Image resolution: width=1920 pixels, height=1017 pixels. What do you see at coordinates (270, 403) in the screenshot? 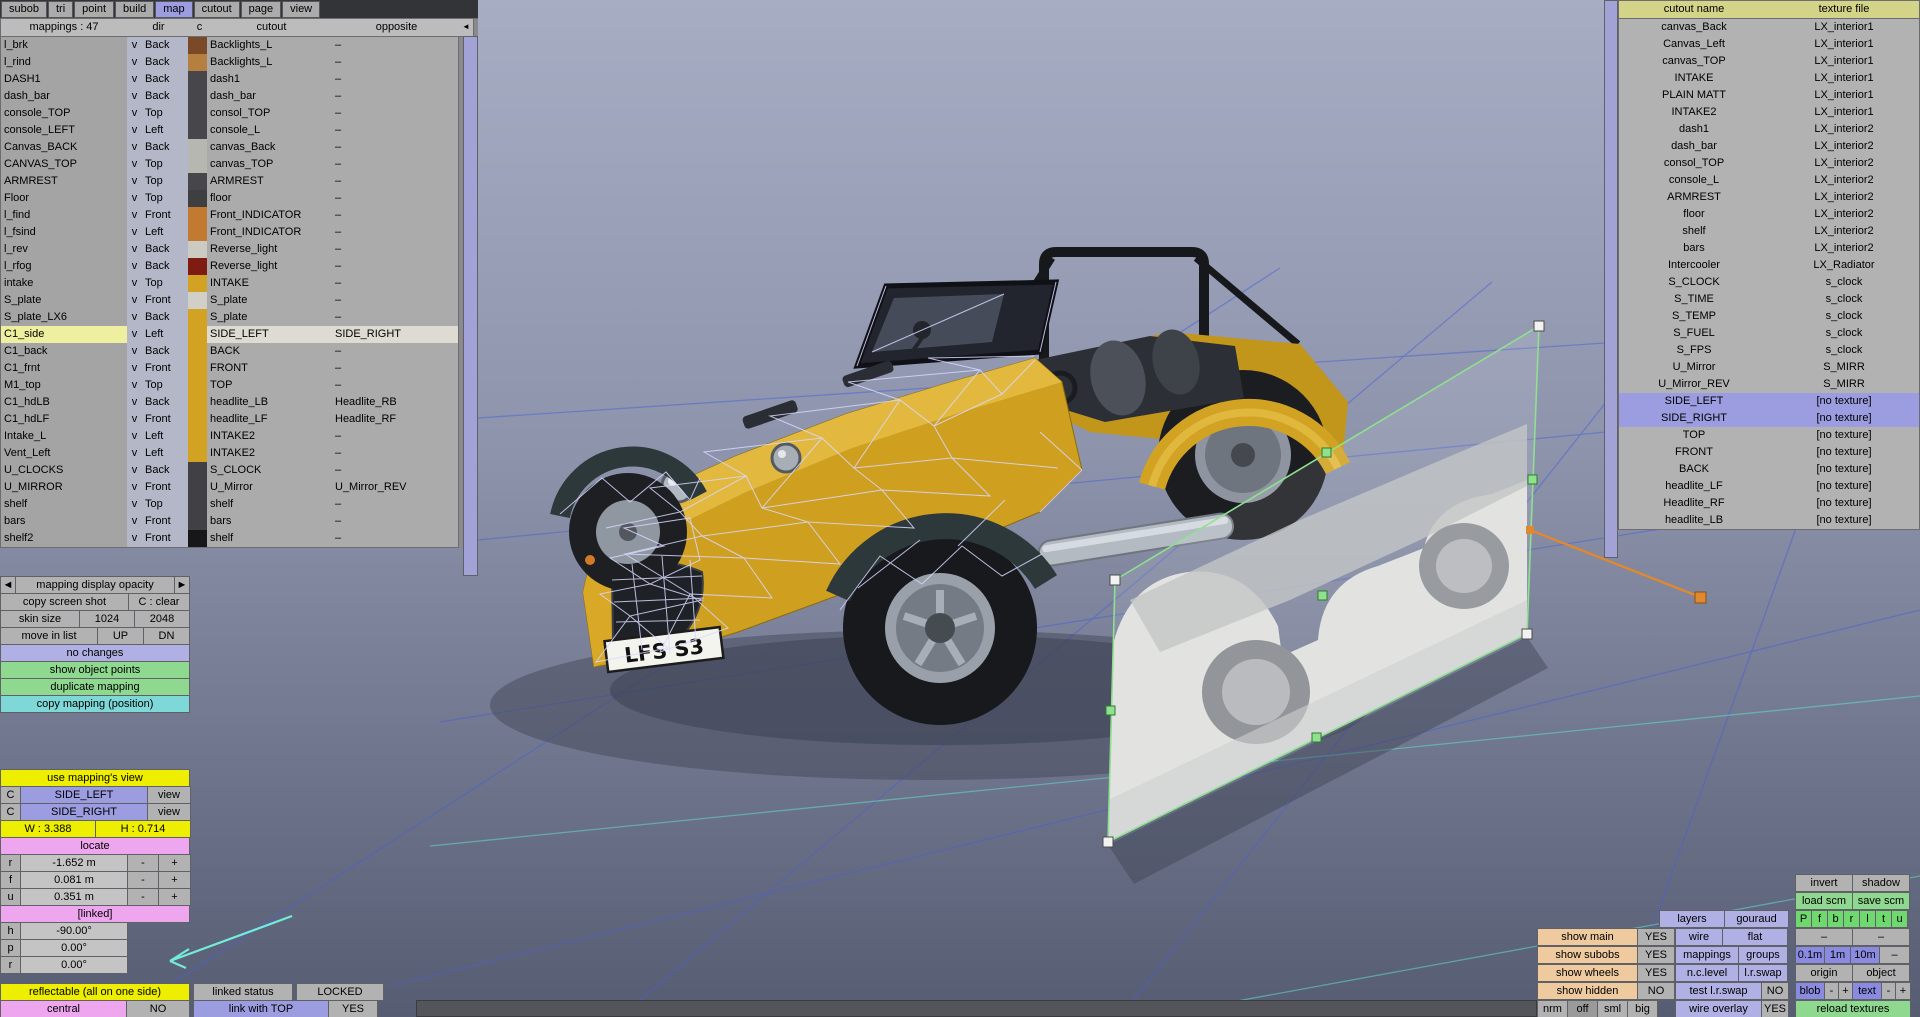
I see `mapping-cutout: headlite_LB` at bounding box center [270, 403].